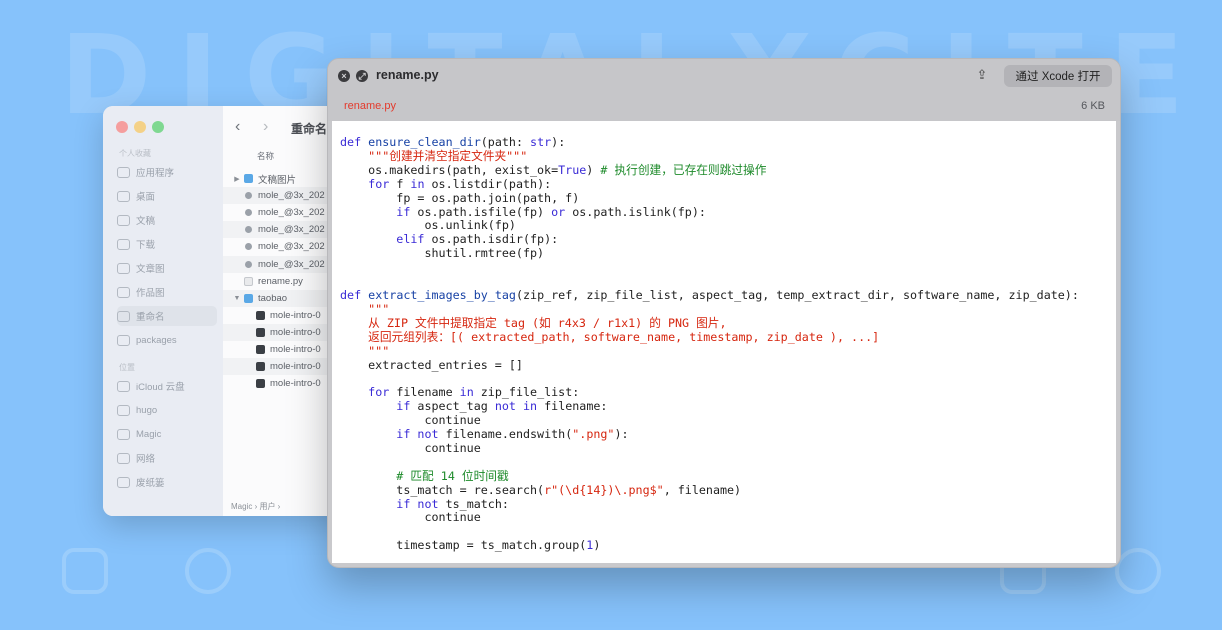 This screenshot has width=1222, height=630. What do you see at coordinates (123, 196) in the screenshot?
I see `desktop-icon` at bounding box center [123, 196].